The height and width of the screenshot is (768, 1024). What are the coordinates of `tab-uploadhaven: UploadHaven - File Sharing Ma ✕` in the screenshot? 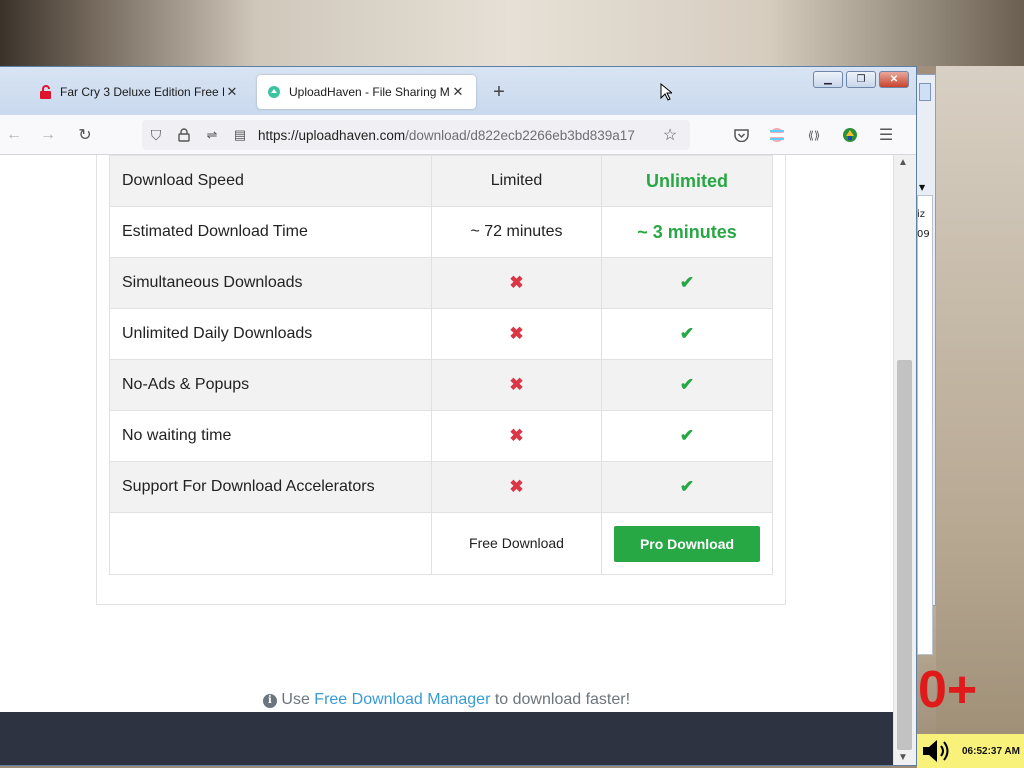 It's located at (366, 92).